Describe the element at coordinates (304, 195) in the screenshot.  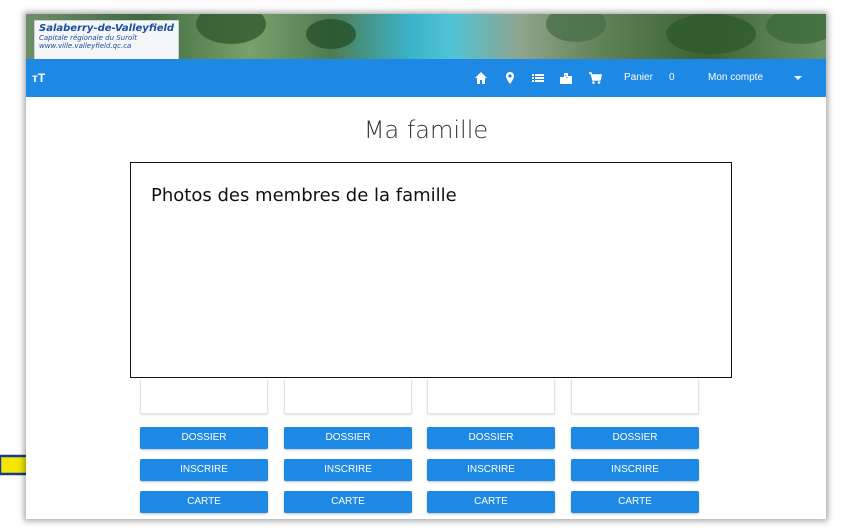
I see `photos-box-label: Photos des membres de la famille` at that location.